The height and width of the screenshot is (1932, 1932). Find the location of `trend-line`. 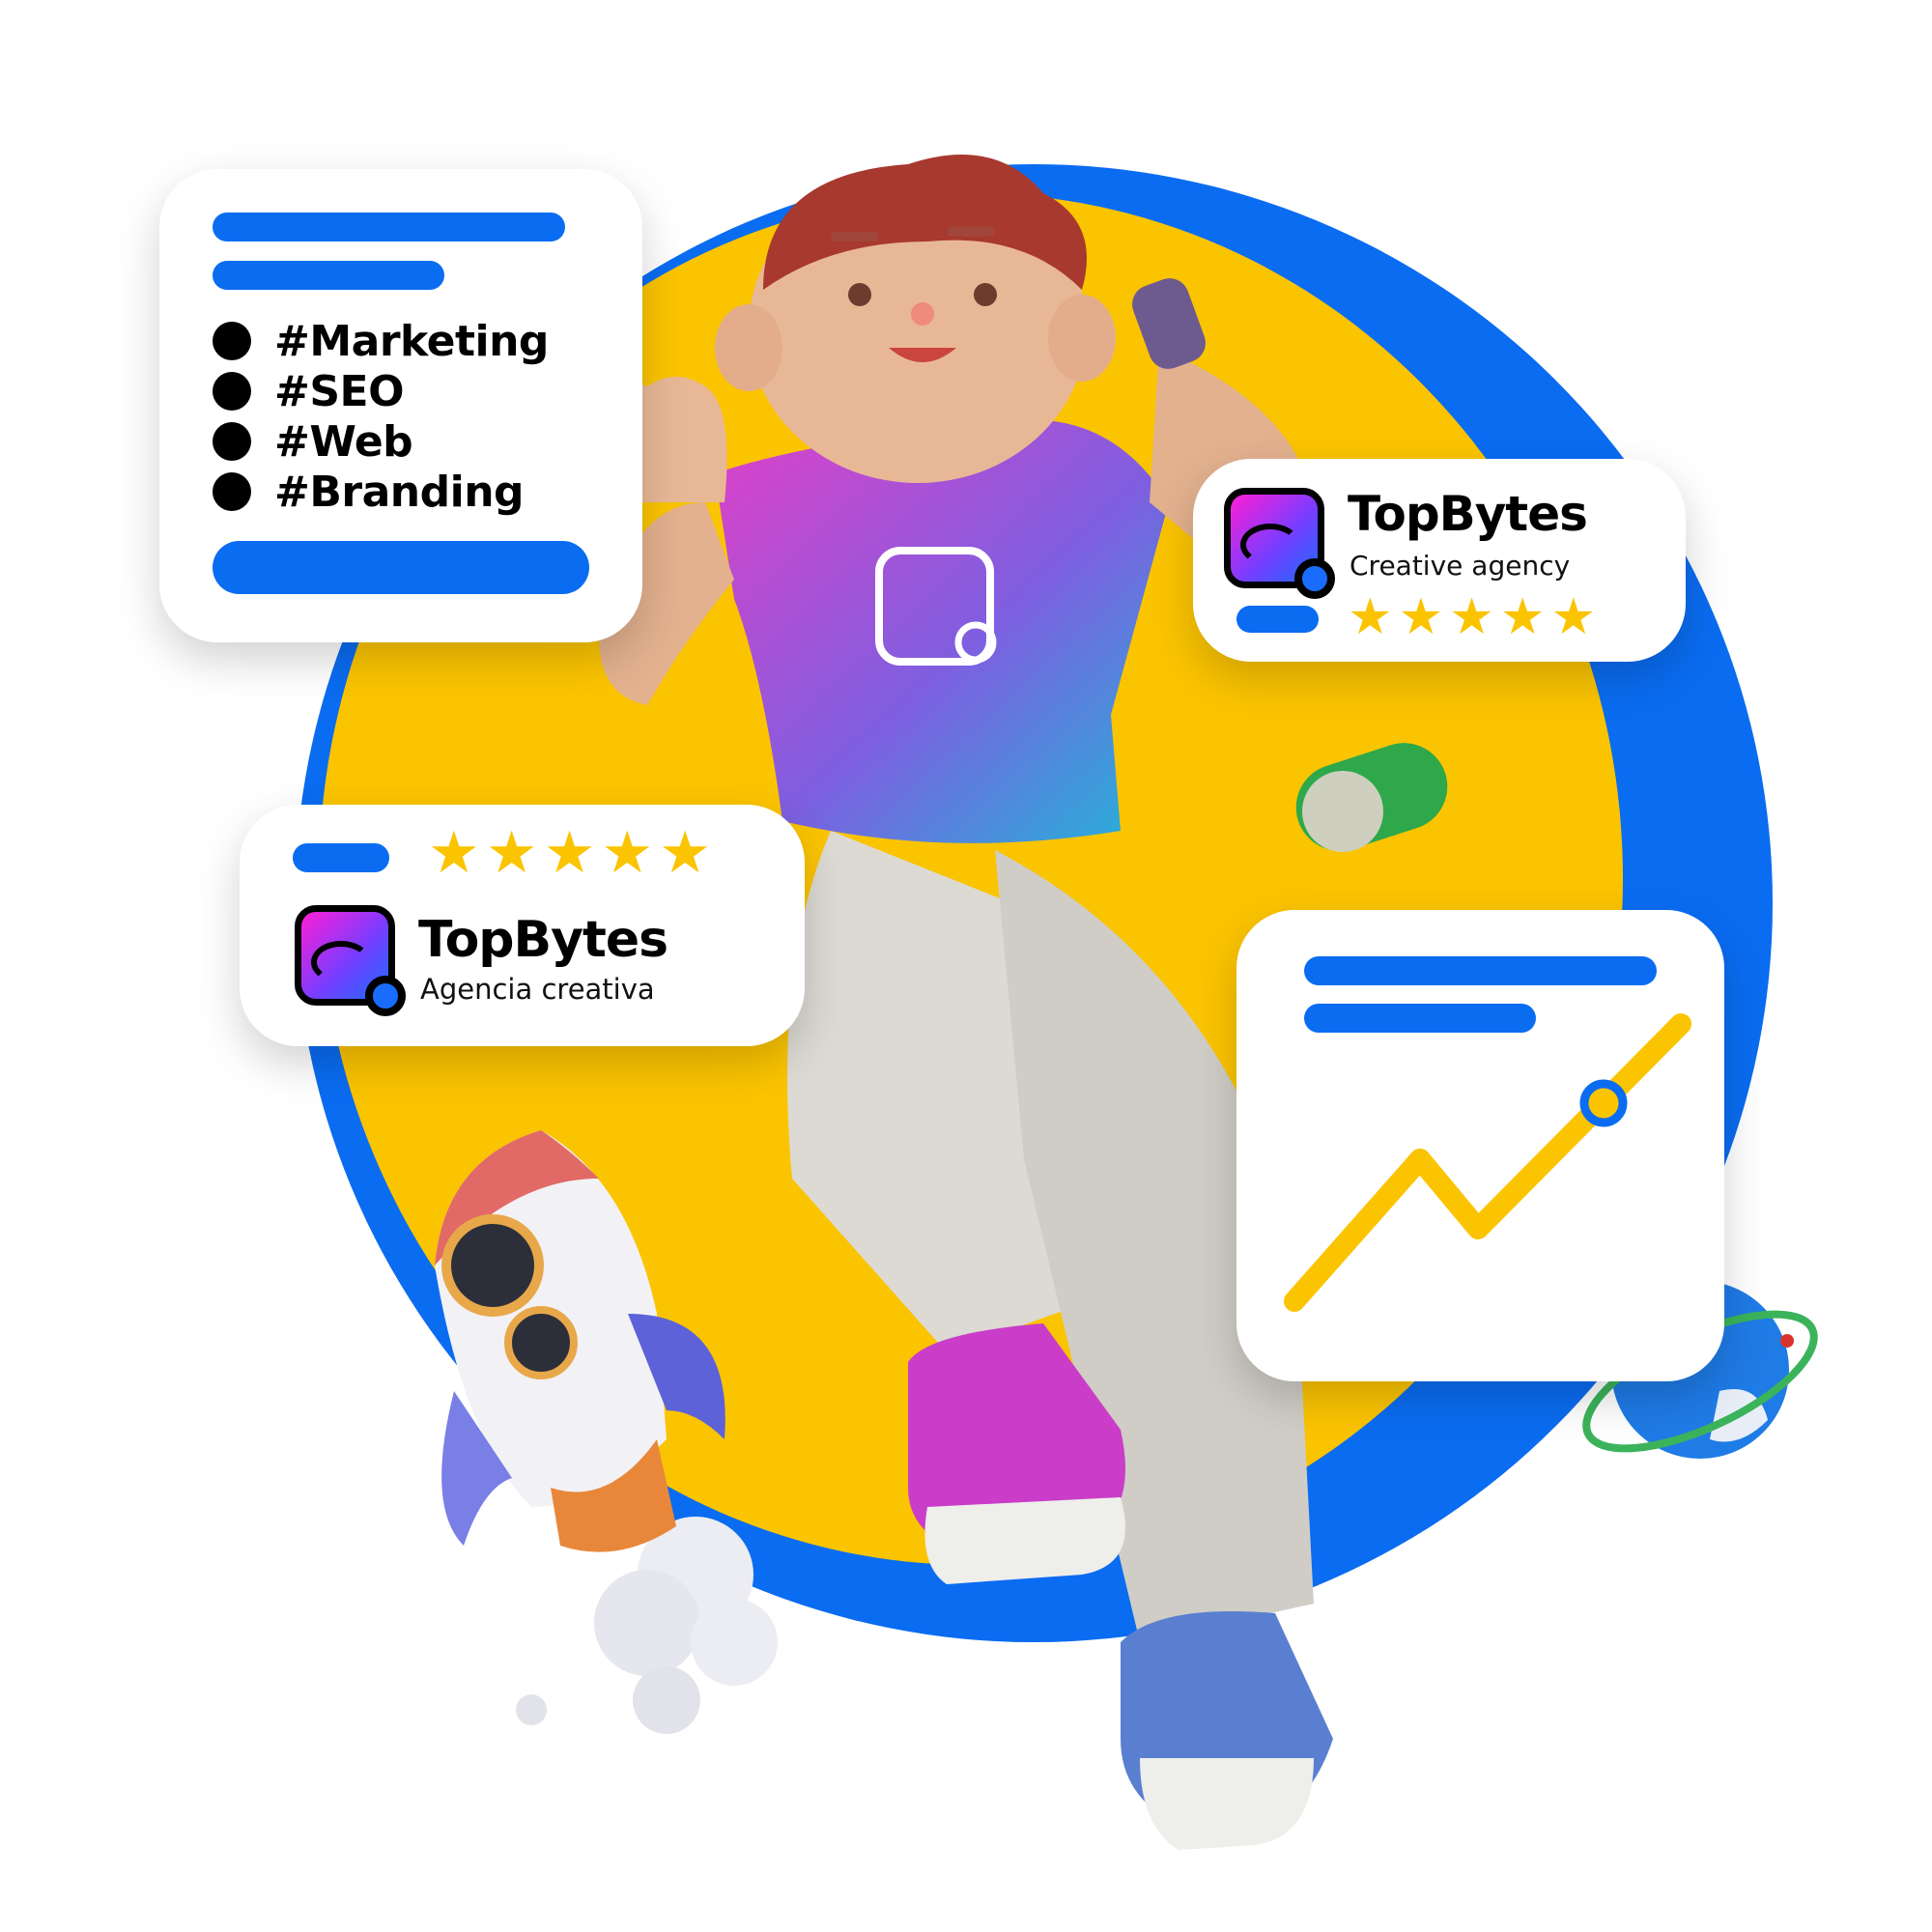

trend-line is located at coordinates (1487, 1162).